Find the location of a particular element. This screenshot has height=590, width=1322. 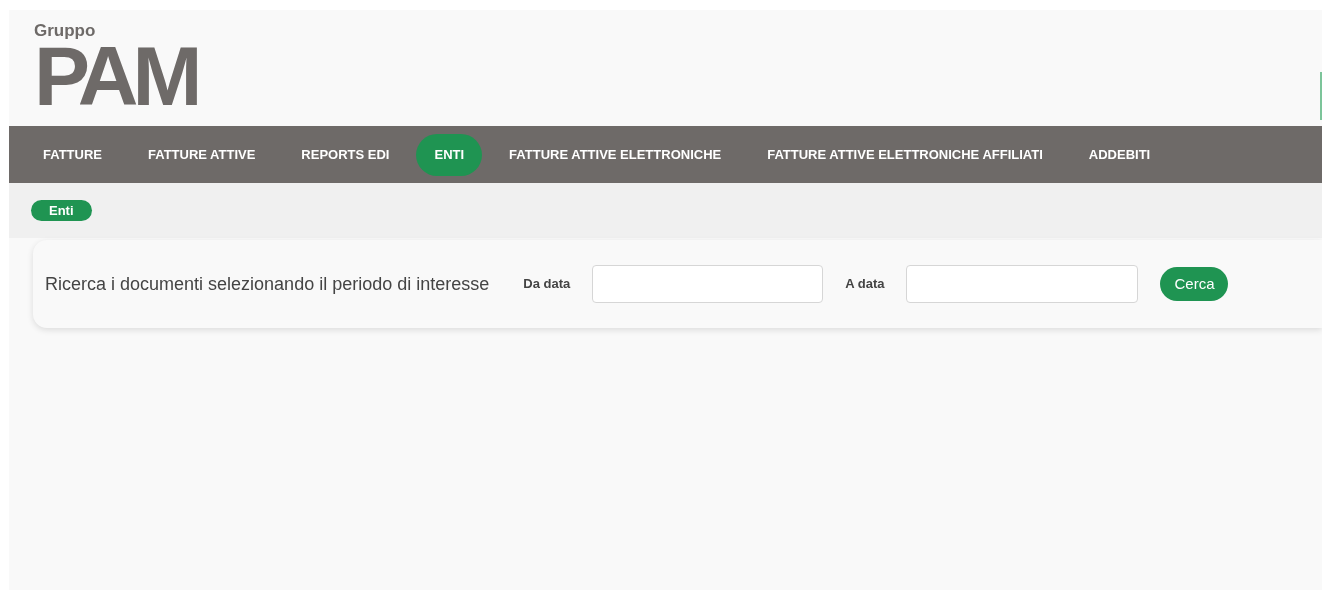

from-date-field is located at coordinates (708, 284).